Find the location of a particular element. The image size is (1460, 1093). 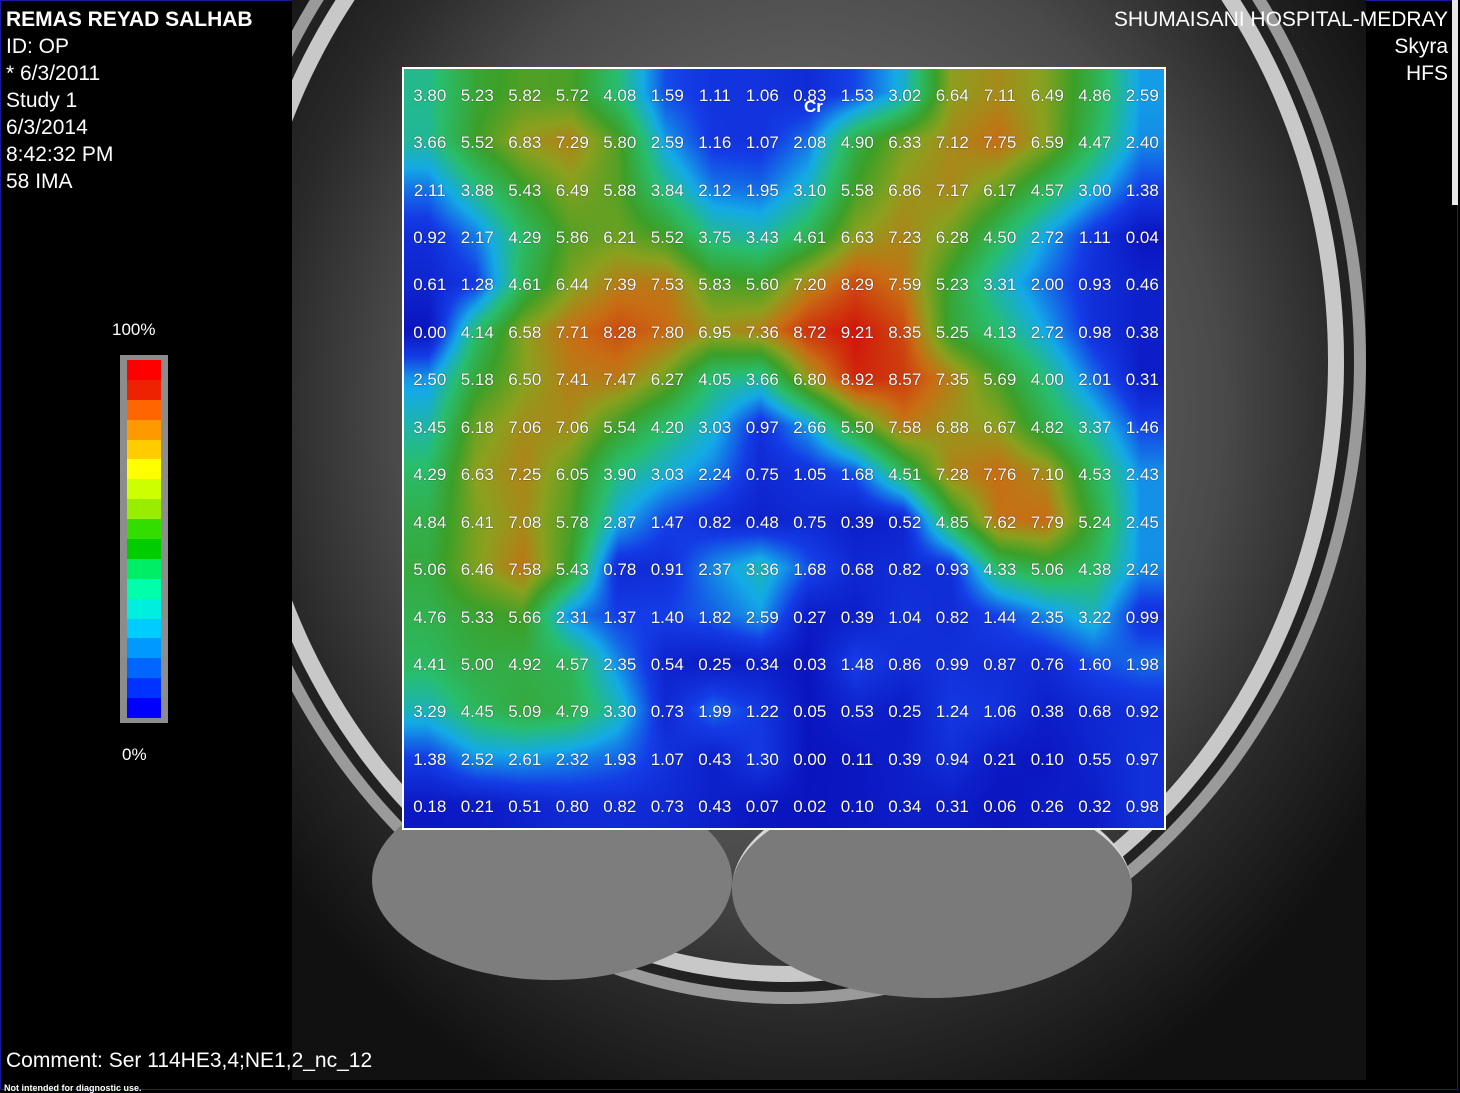

map-value-cell: 1.22 is located at coordinates (762, 712).